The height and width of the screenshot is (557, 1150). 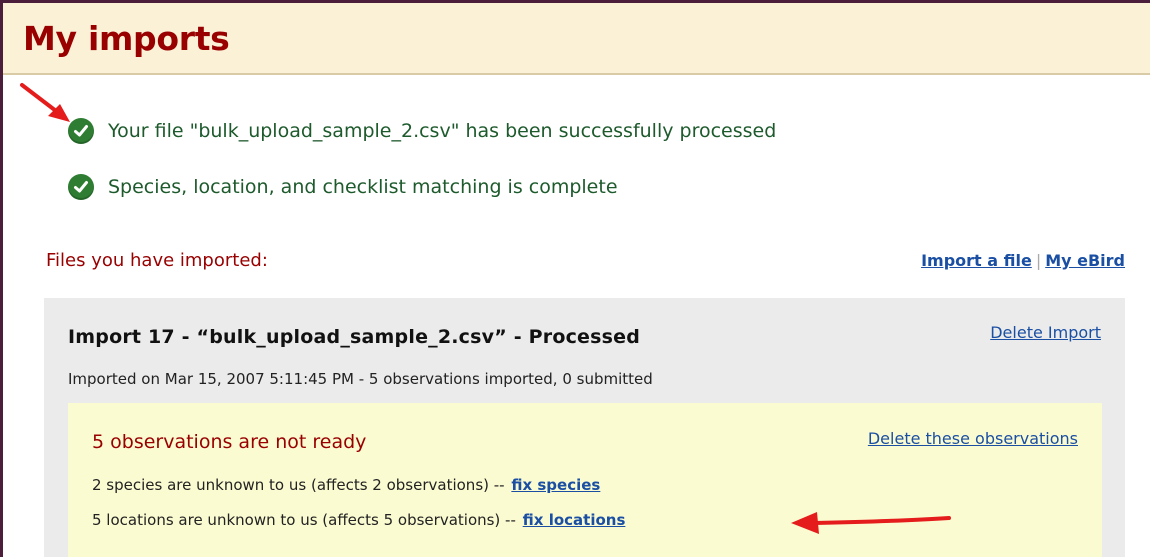 I want to click on fix-locations-link: fix locations, so click(x=574, y=520).